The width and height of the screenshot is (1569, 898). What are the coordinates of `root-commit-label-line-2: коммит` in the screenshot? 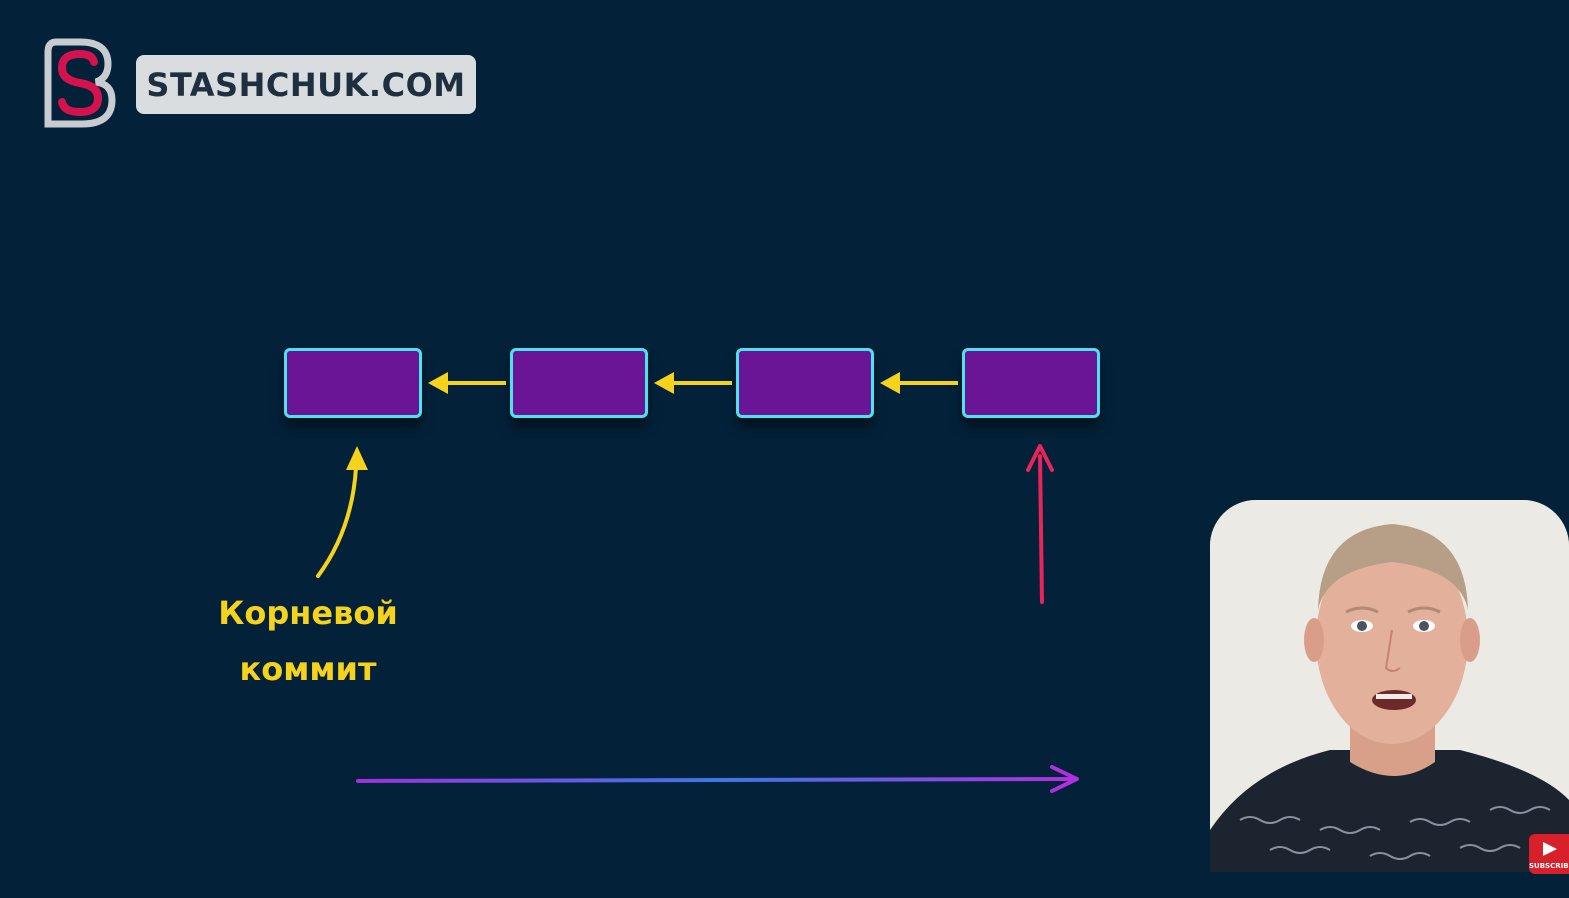 It's located at (308, 669).